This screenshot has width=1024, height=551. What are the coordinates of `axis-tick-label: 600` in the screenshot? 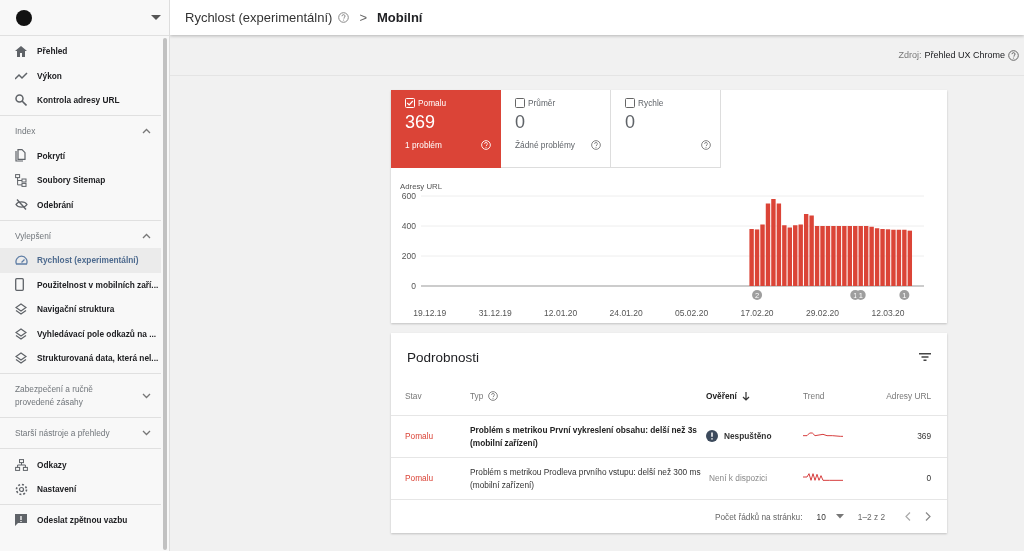 It's located at (408, 196).